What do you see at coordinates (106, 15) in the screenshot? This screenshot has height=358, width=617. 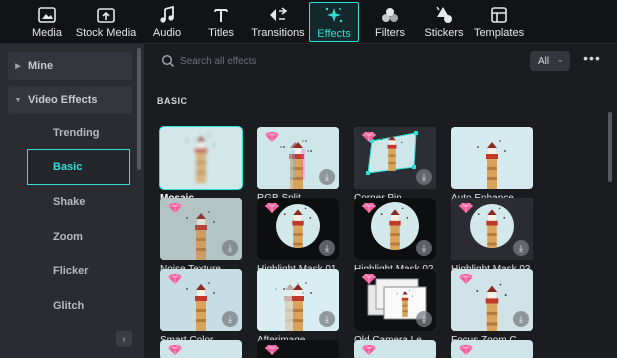 I see `stock-media-icon` at bounding box center [106, 15].